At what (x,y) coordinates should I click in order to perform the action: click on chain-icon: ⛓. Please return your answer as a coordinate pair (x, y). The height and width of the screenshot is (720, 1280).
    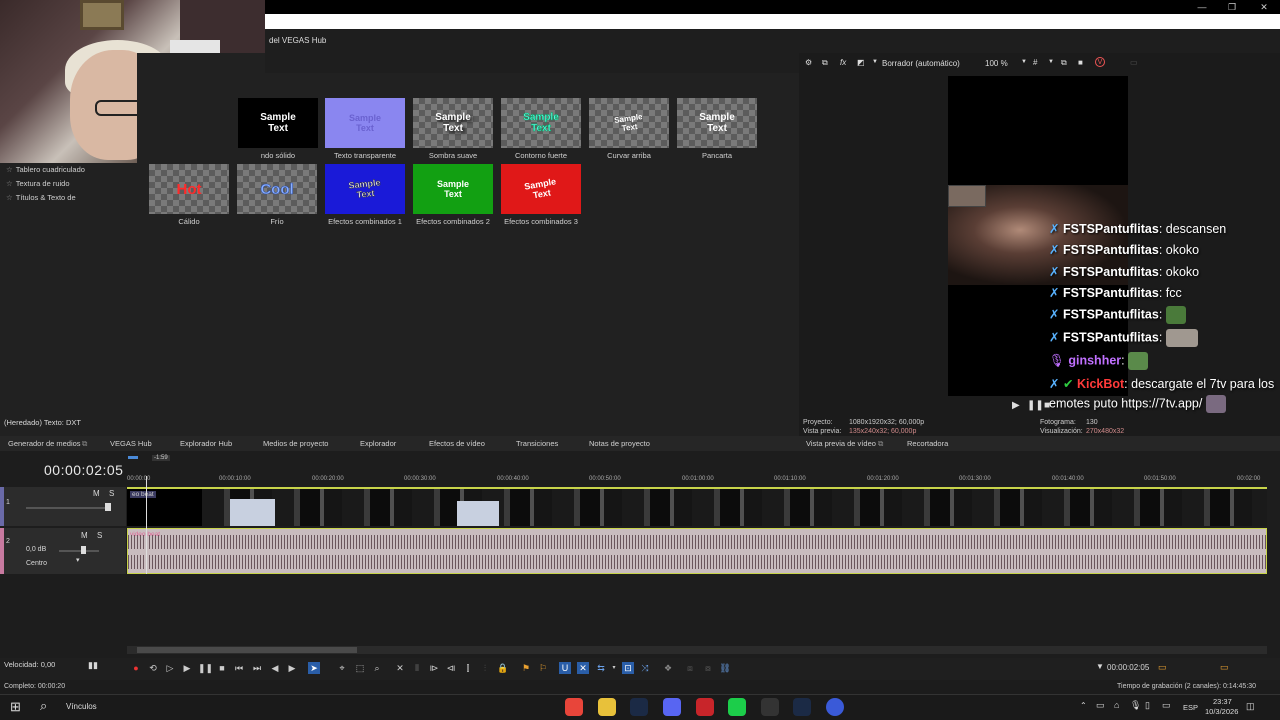
    Looking at the image, I should click on (725, 668).